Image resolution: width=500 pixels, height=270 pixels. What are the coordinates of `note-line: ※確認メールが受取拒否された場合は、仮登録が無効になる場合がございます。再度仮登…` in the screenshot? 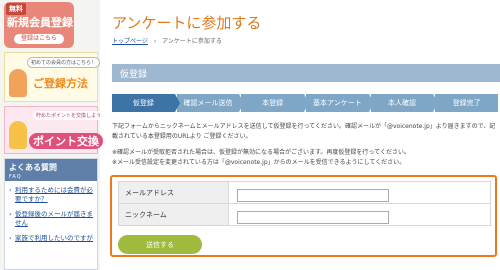 It's located at (261, 152).